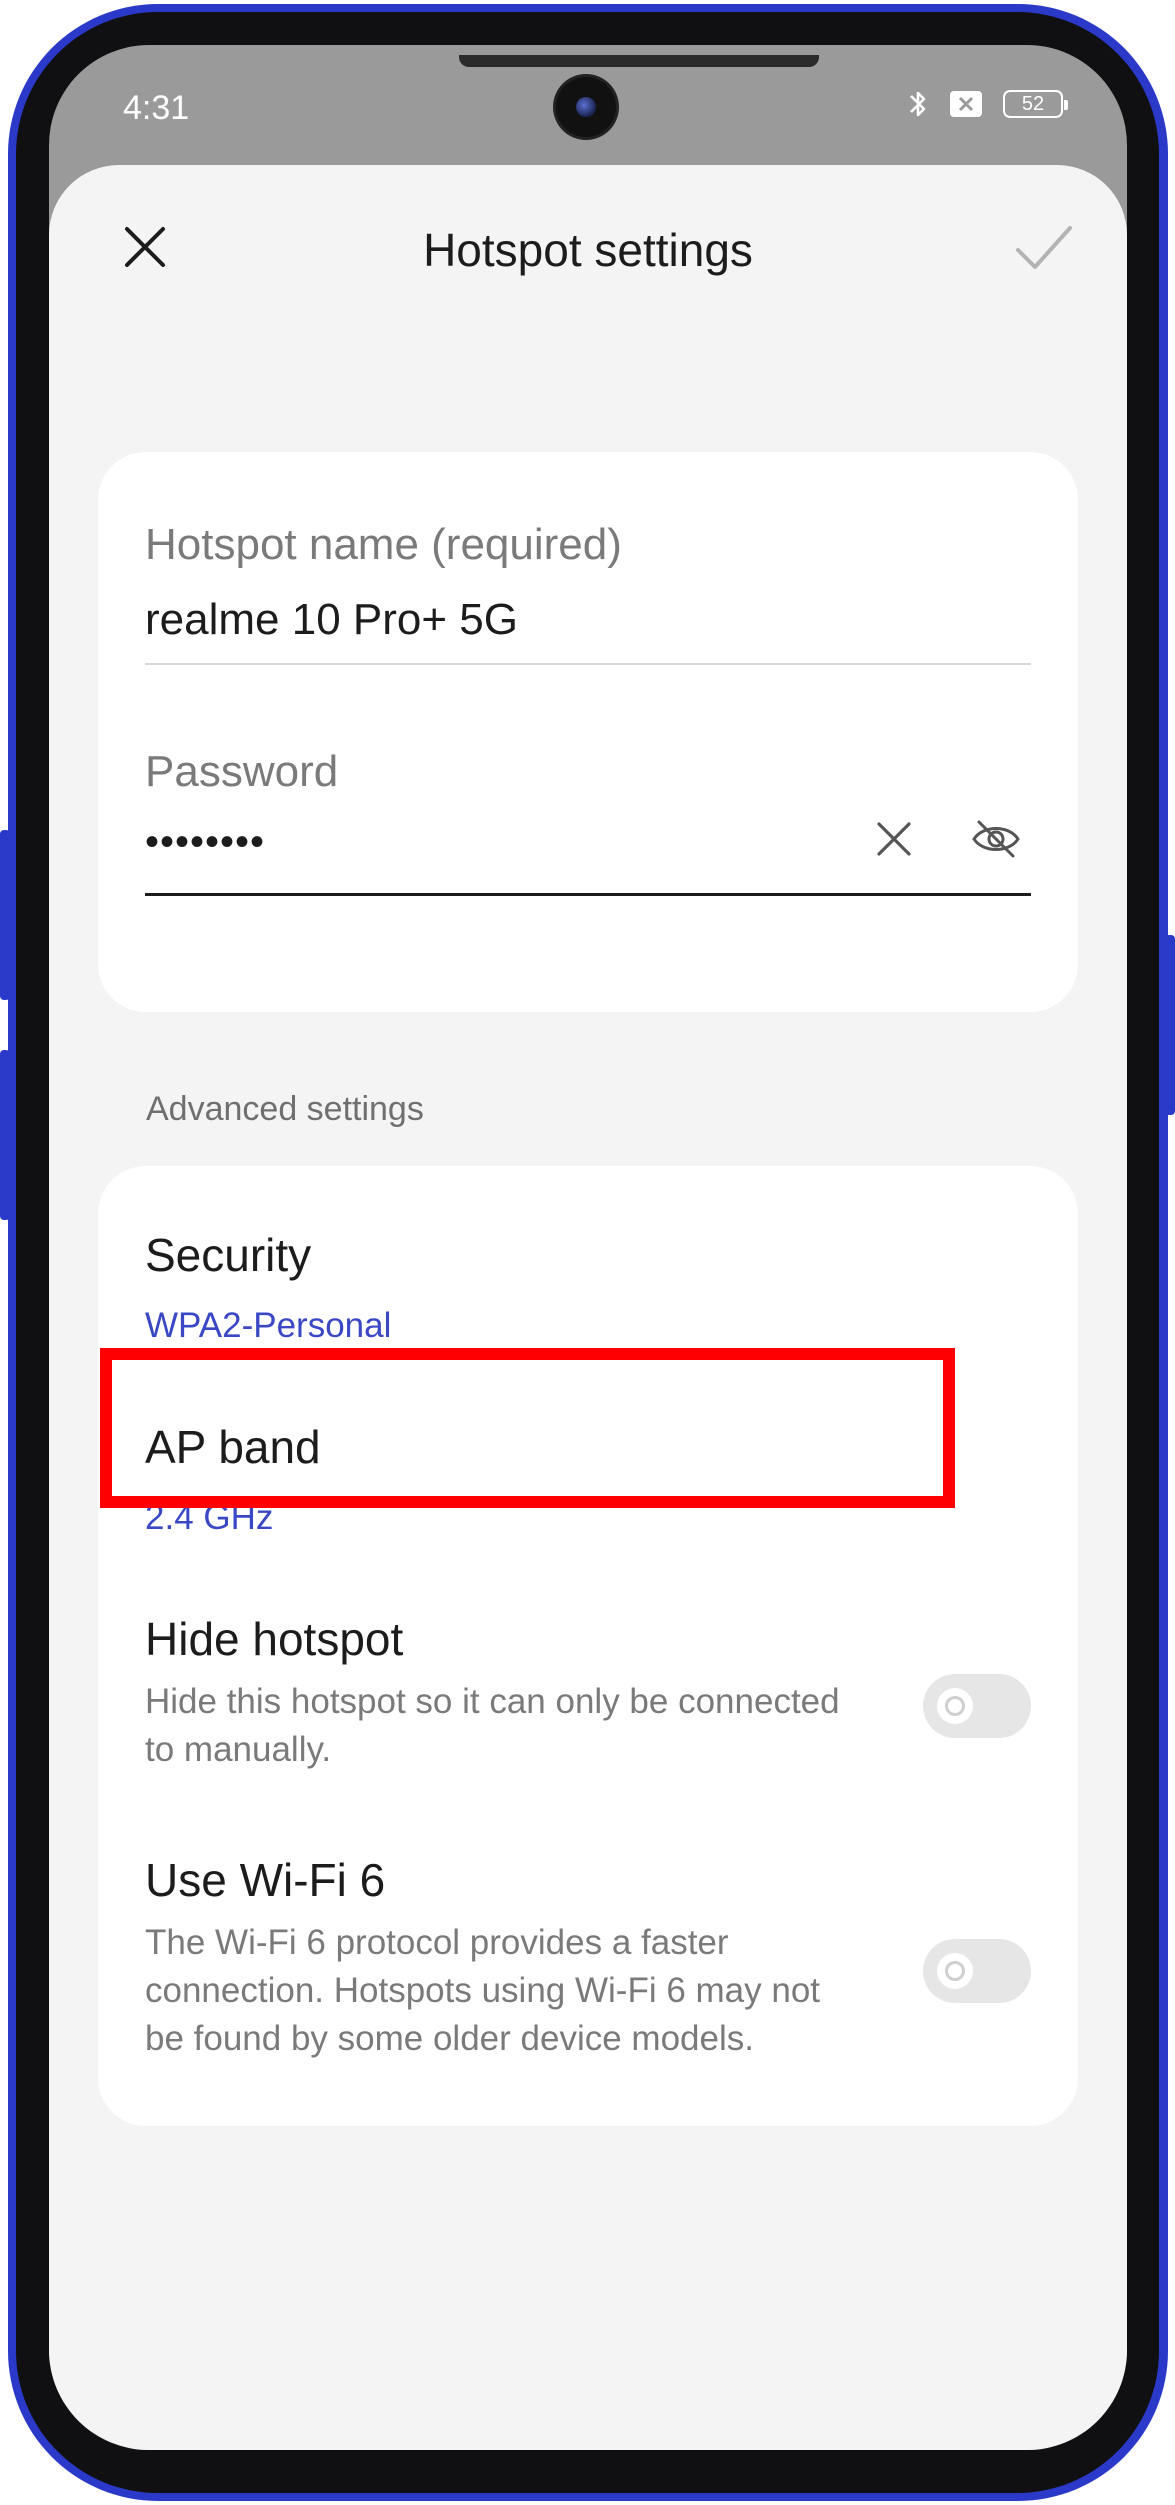 The height and width of the screenshot is (2505, 1175). I want to click on check-icon, so click(1044, 247).